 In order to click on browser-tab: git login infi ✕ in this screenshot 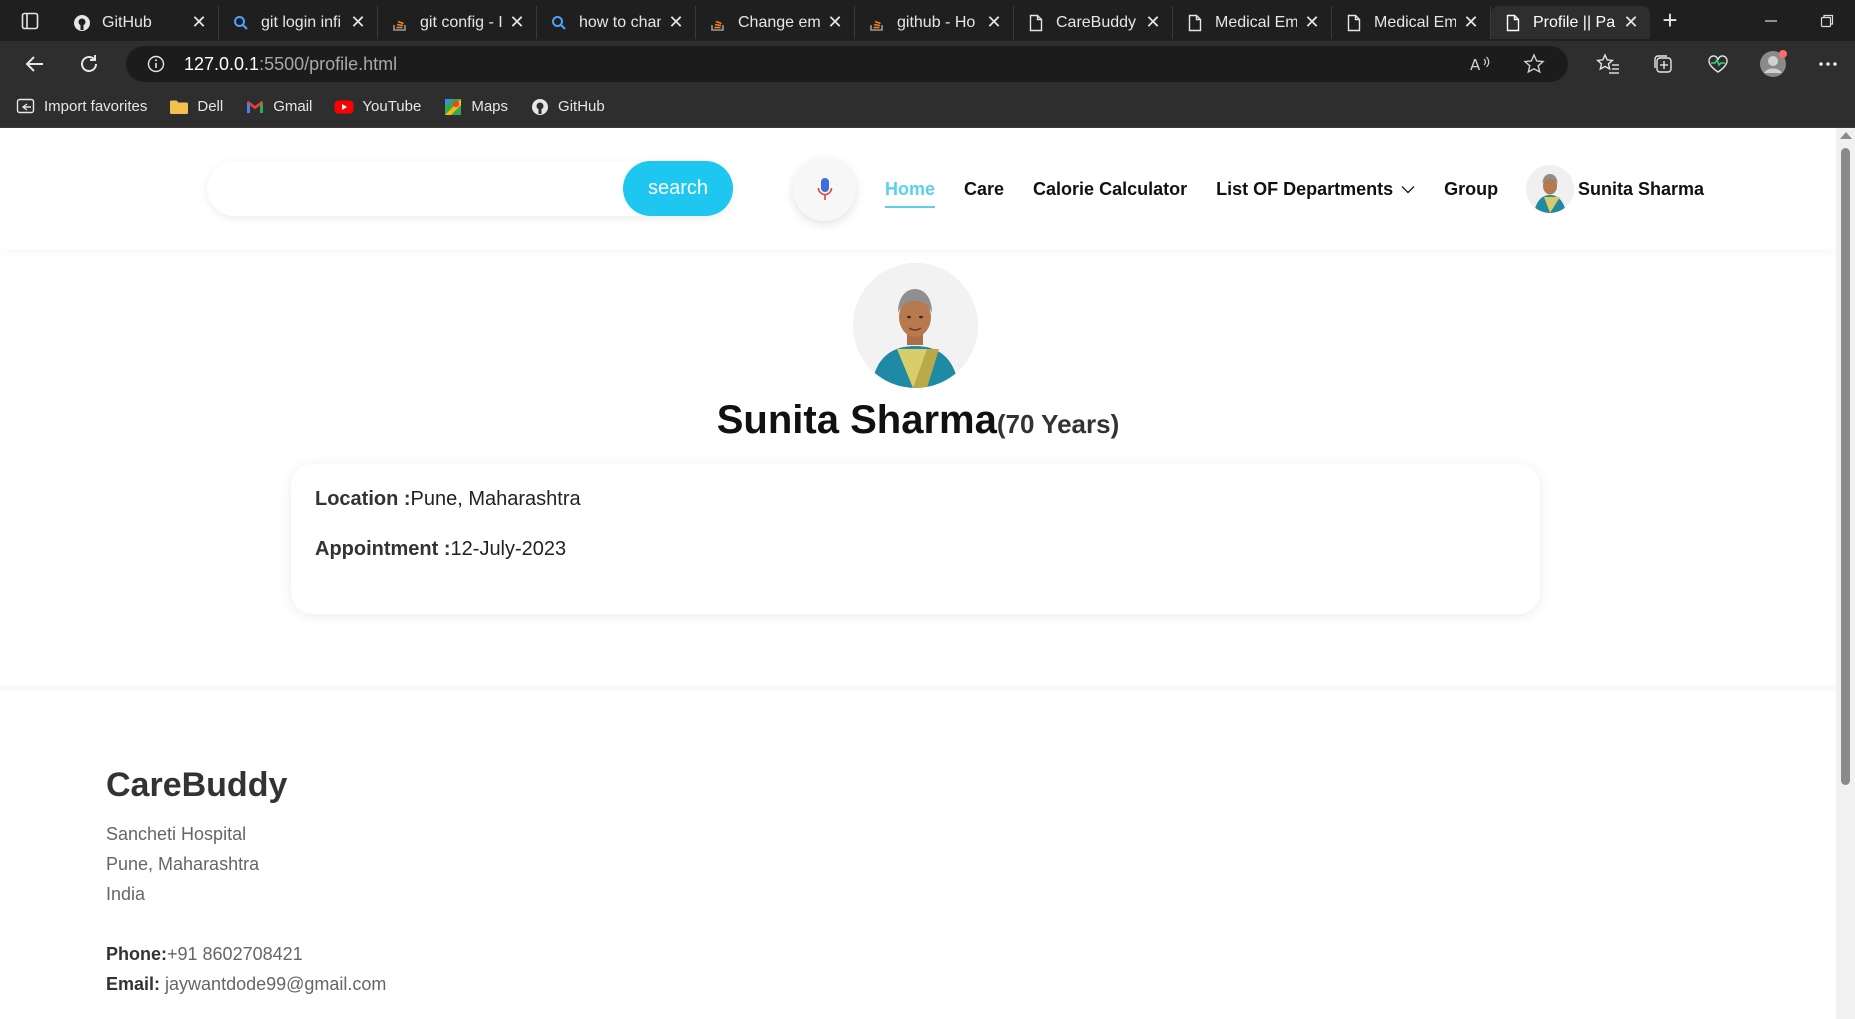, I will do `click(298, 22)`.